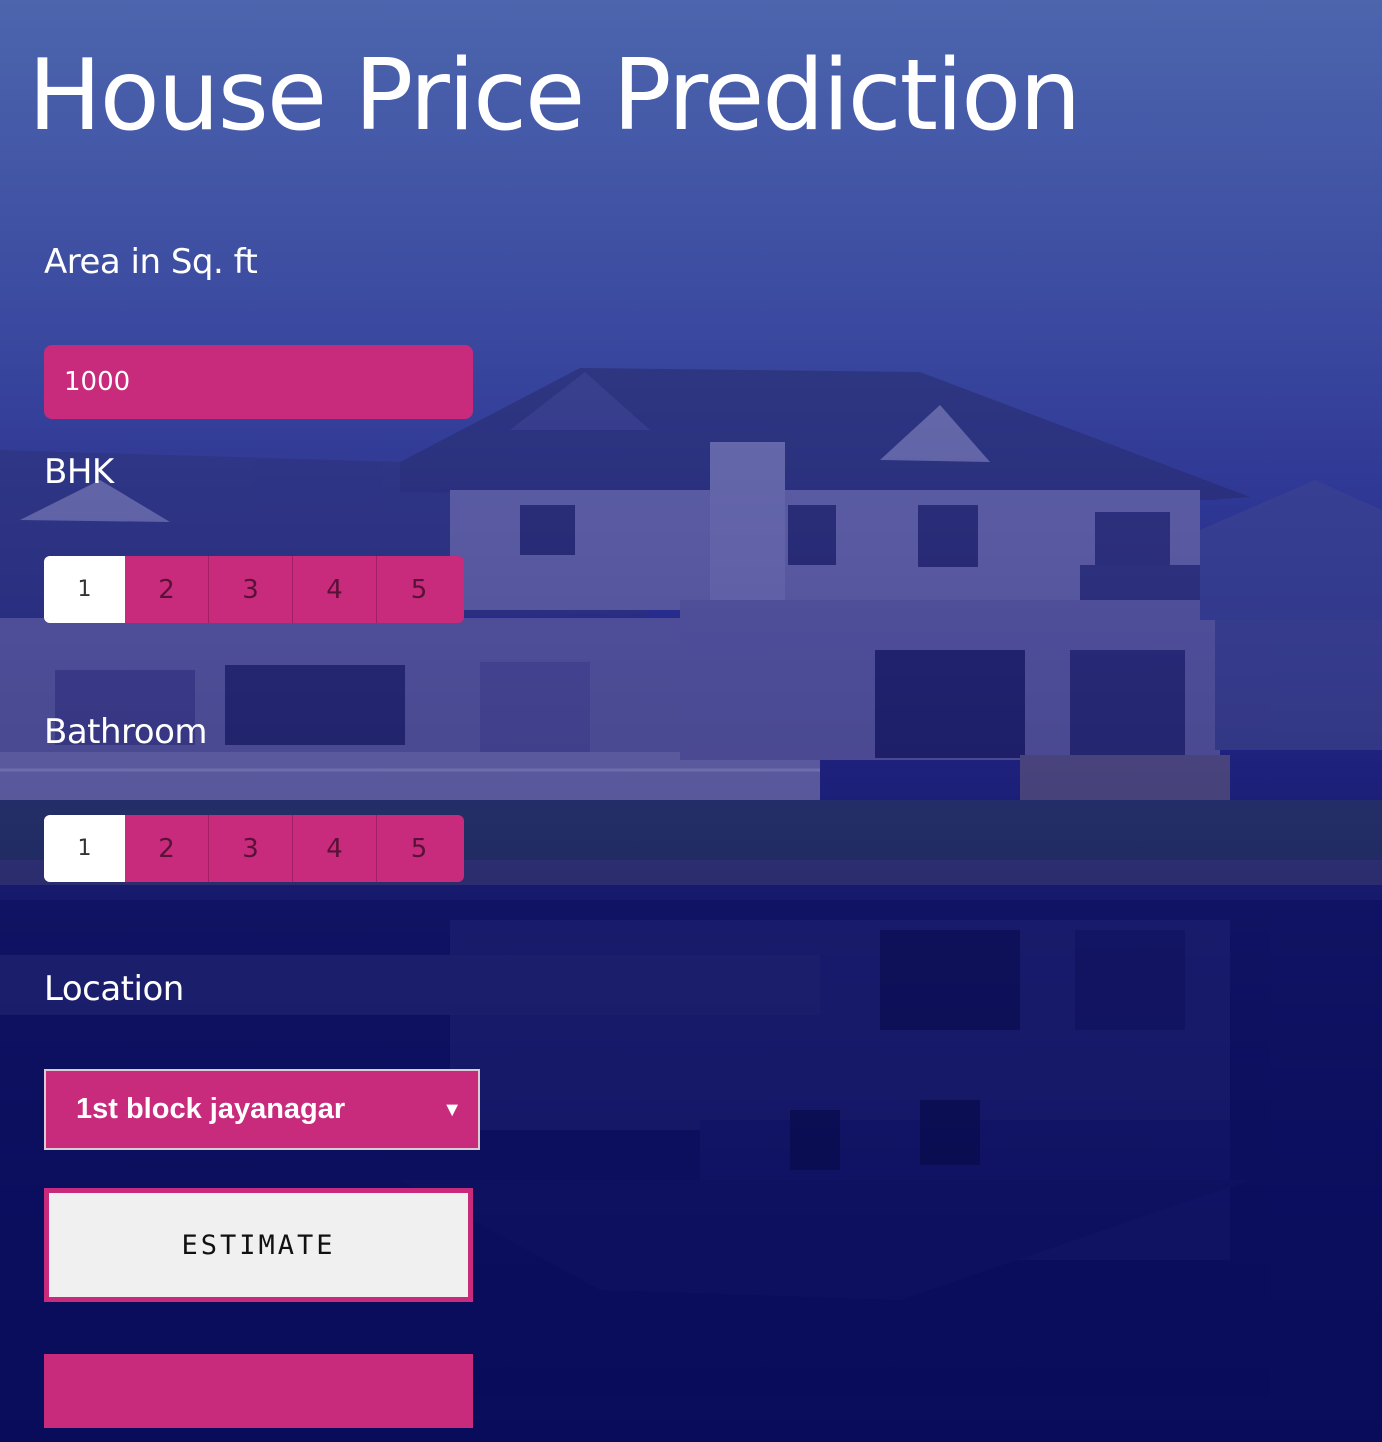 This screenshot has height=1442, width=1382. I want to click on area-label: Area in Sq. ft, so click(151, 262).